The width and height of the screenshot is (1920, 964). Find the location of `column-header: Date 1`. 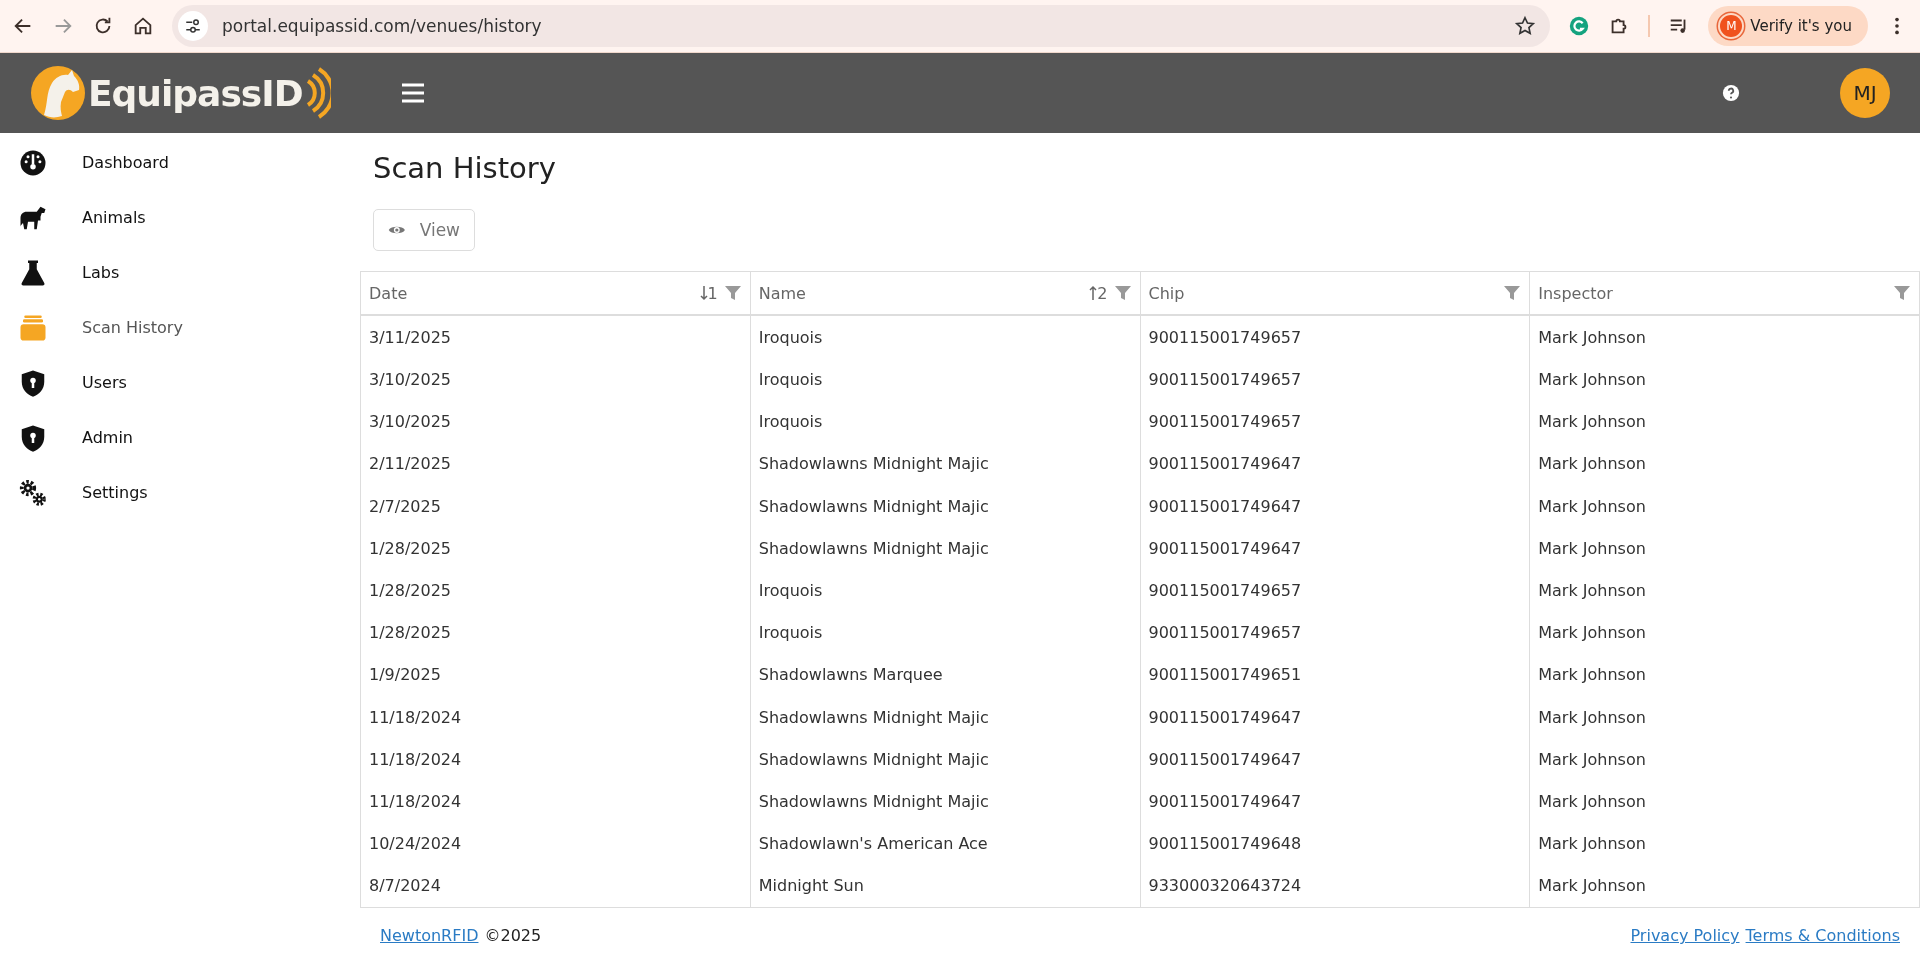

column-header: Date 1 is located at coordinates (555, 293).